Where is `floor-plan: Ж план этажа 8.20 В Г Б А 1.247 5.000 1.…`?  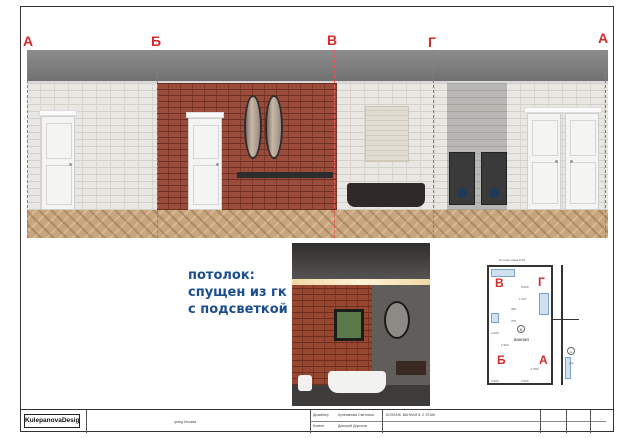 floor-plan: Ж план этажа 8.20 В Г Б А 1.247 5.000 1.… is located at coordinates (533, 324).